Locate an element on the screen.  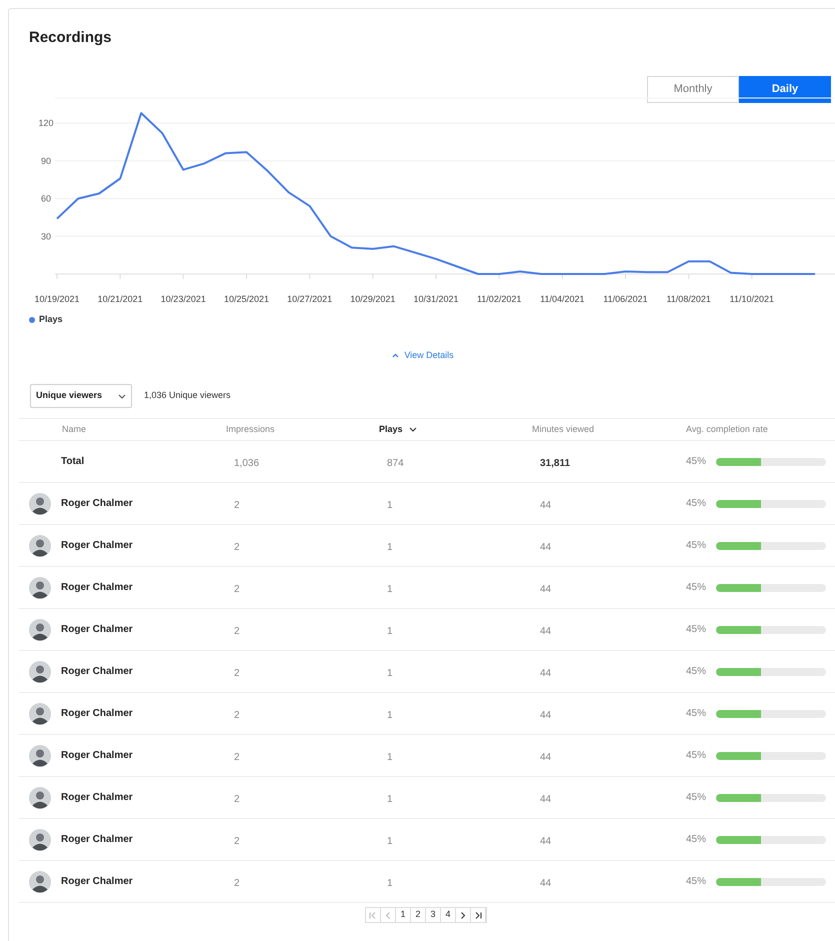
viewer-count: 1,036 Unique viewers is located at coordinates (187, 395).